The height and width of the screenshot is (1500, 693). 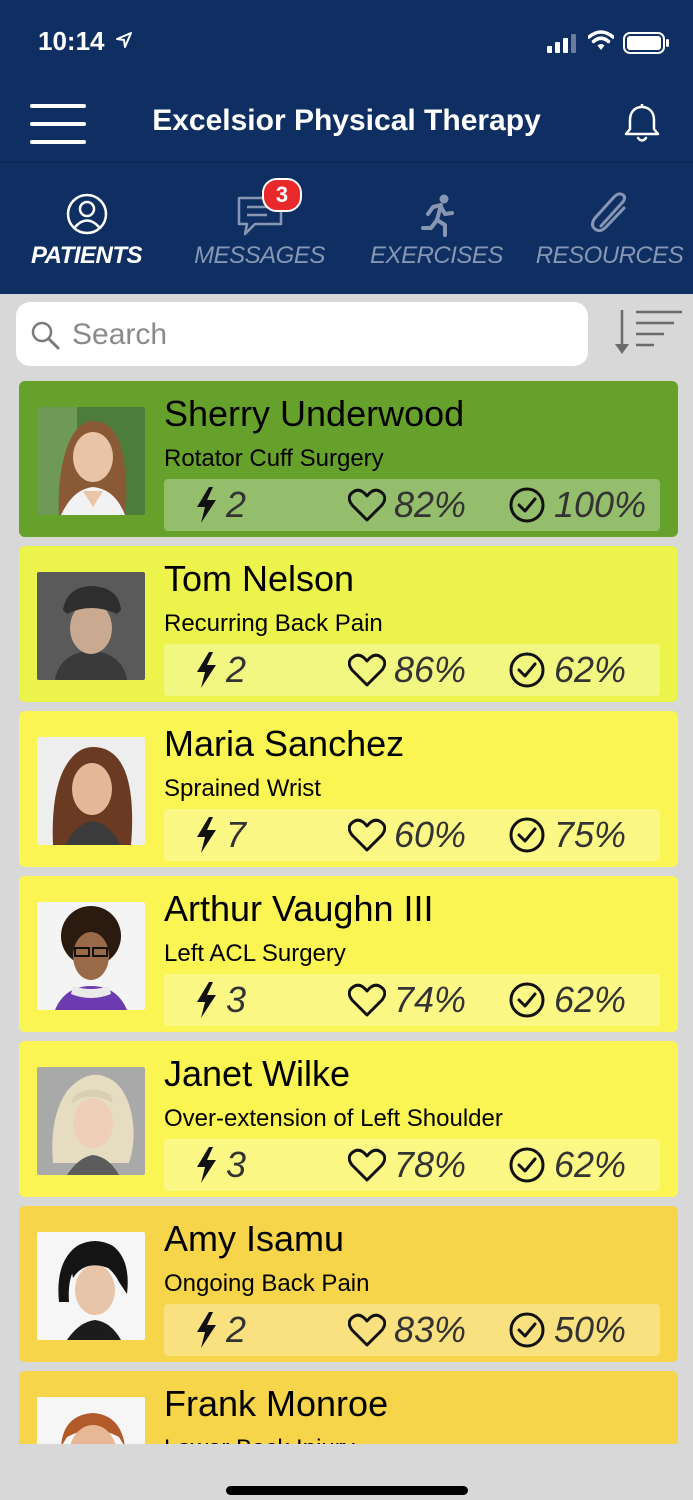 I want to click on messages-badge: 3, so click(x=282, y=195).